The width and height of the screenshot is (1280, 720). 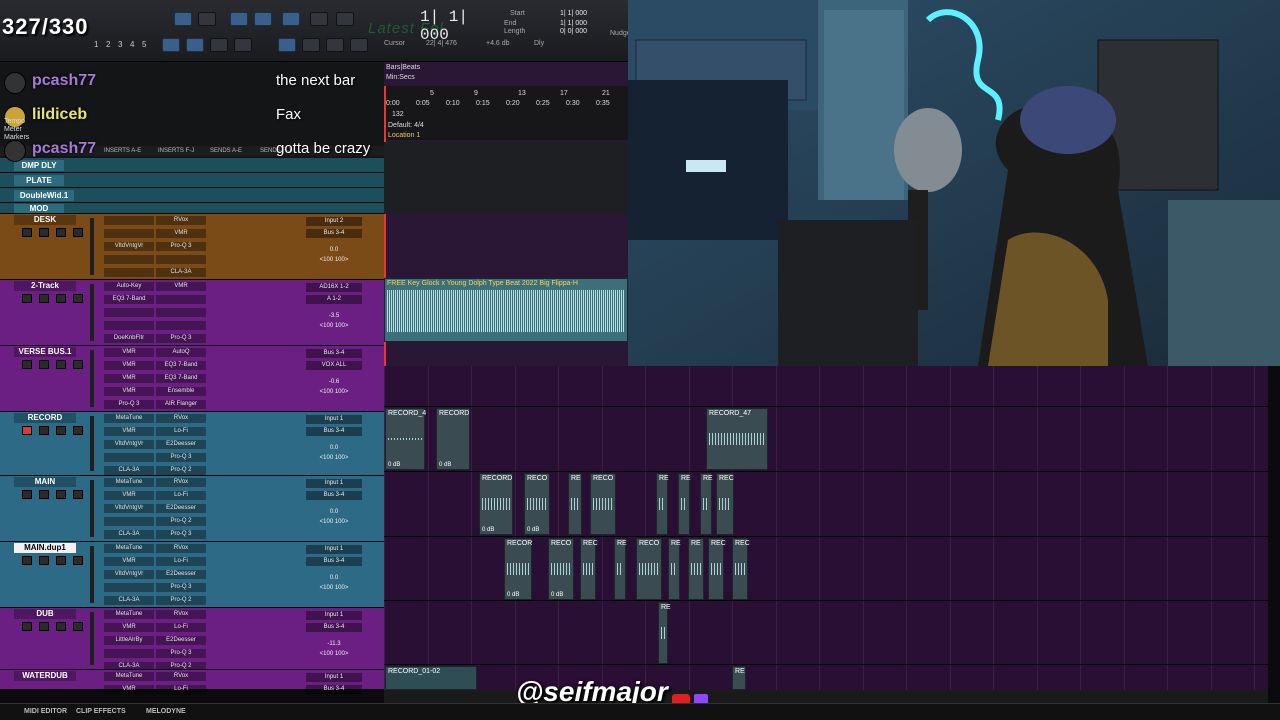 I want to click on tempo-value: 132, so click(x=398, y=114).